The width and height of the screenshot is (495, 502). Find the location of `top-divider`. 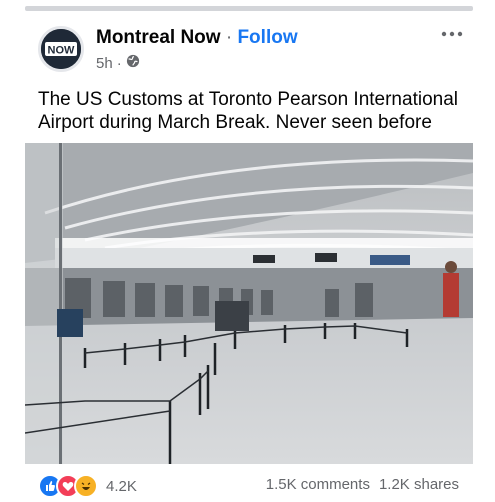

top-divider is located at coordinates (249, 8).